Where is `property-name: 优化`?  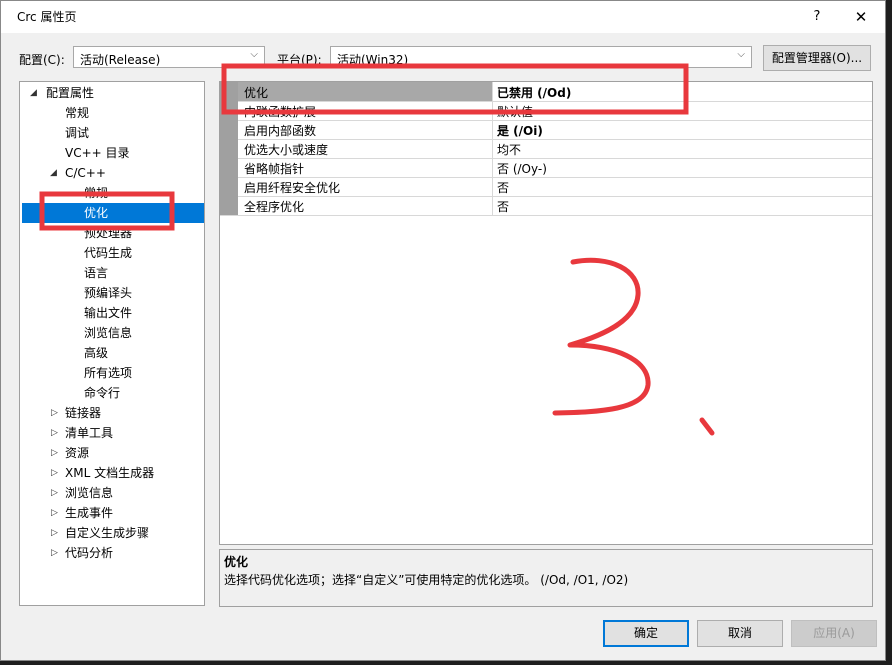
property-name: 优化 is located at coordinates (256, 93).